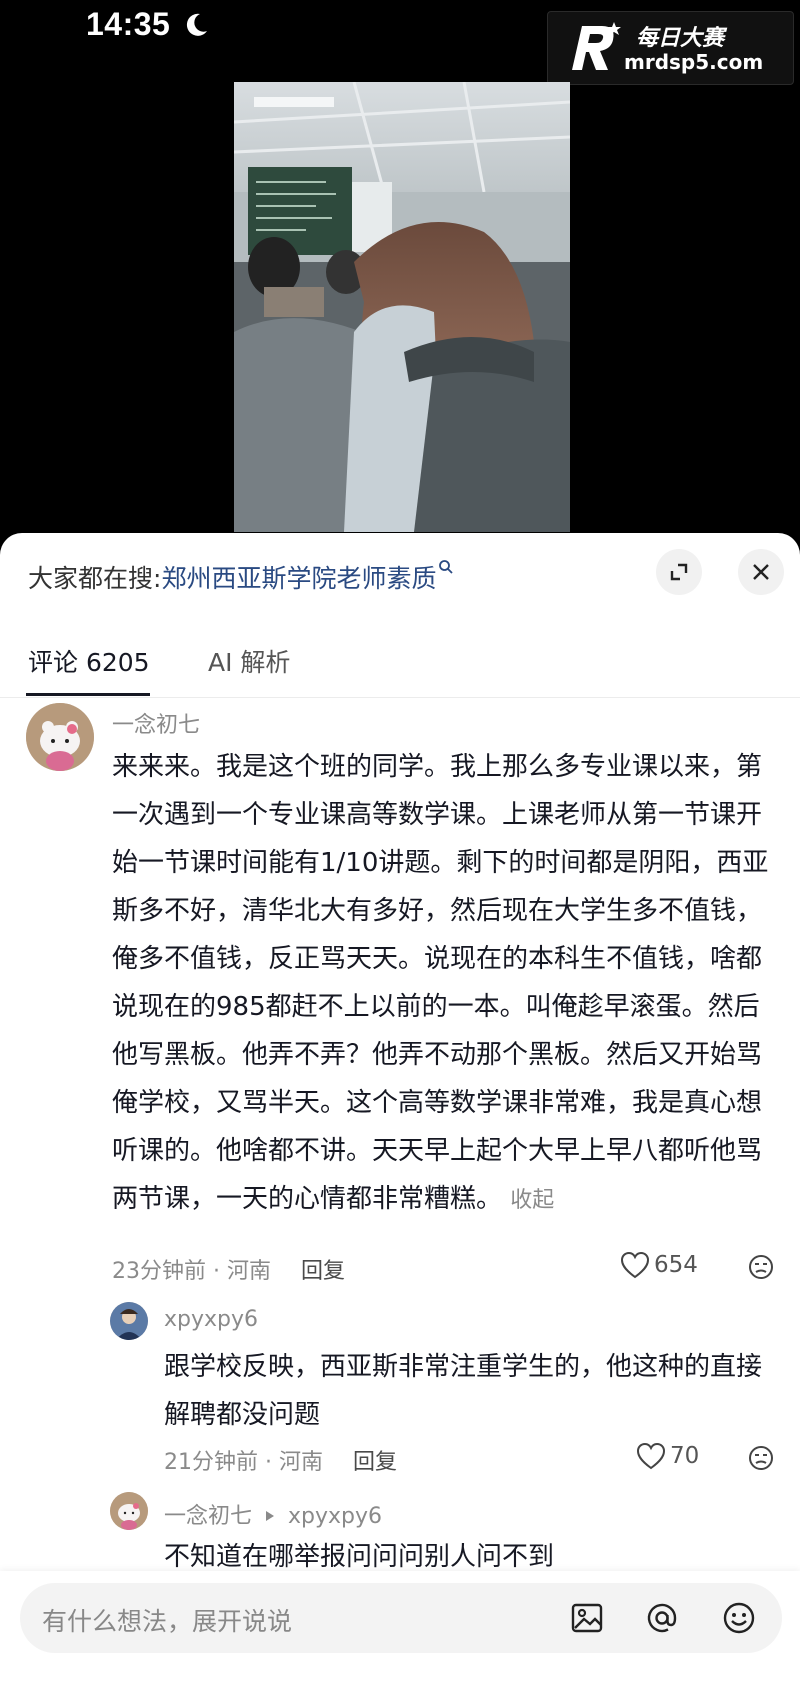 This screenshot has height=1698, width=800. I want to click on emoji-icon, so click(739, 1618).